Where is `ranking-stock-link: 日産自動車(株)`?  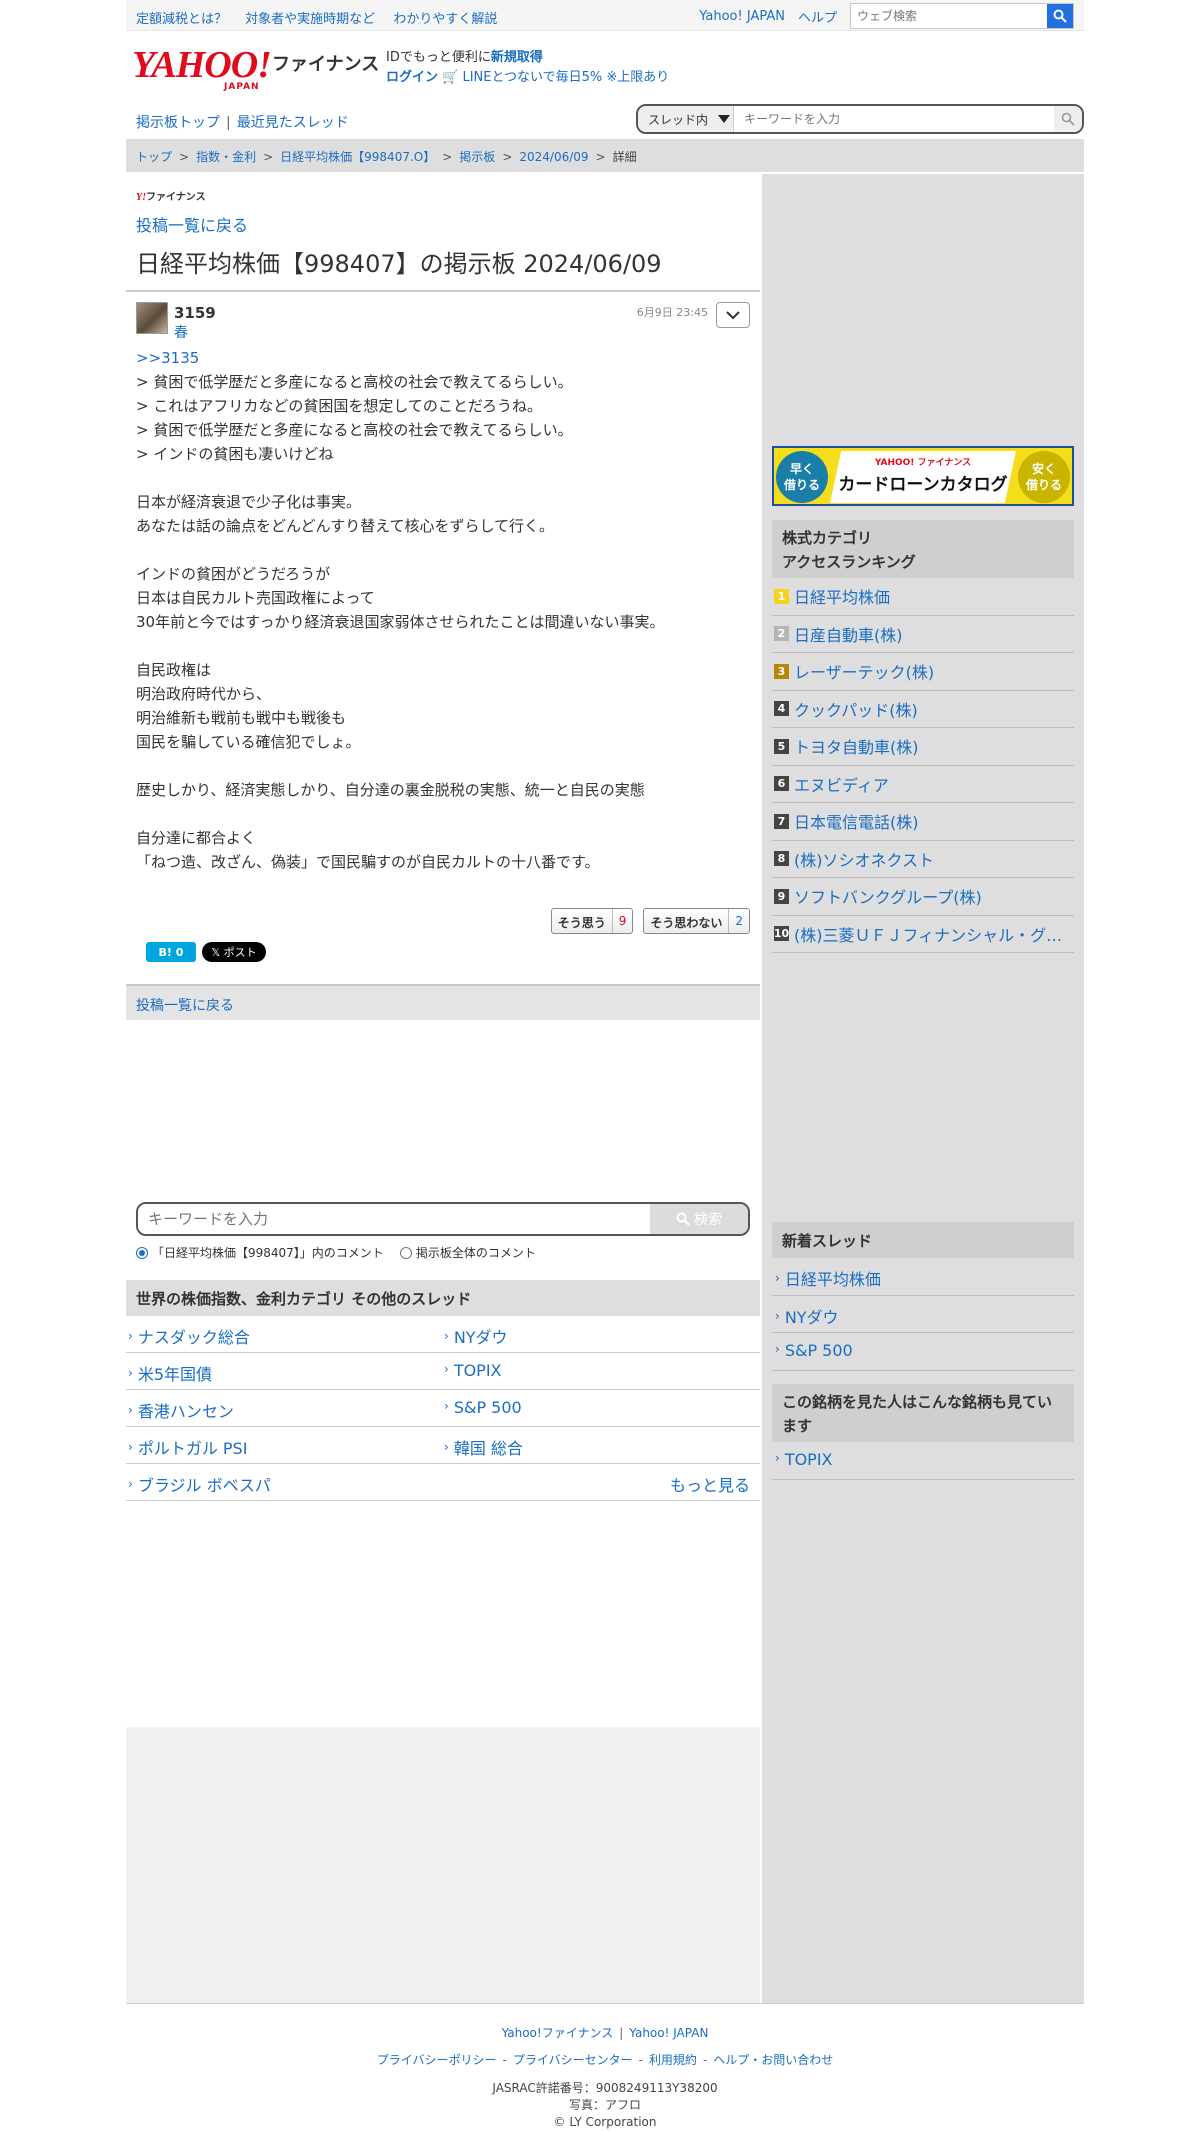
ranking-stock-link: 日産自動車(株) is located at coordinates (848, 634).